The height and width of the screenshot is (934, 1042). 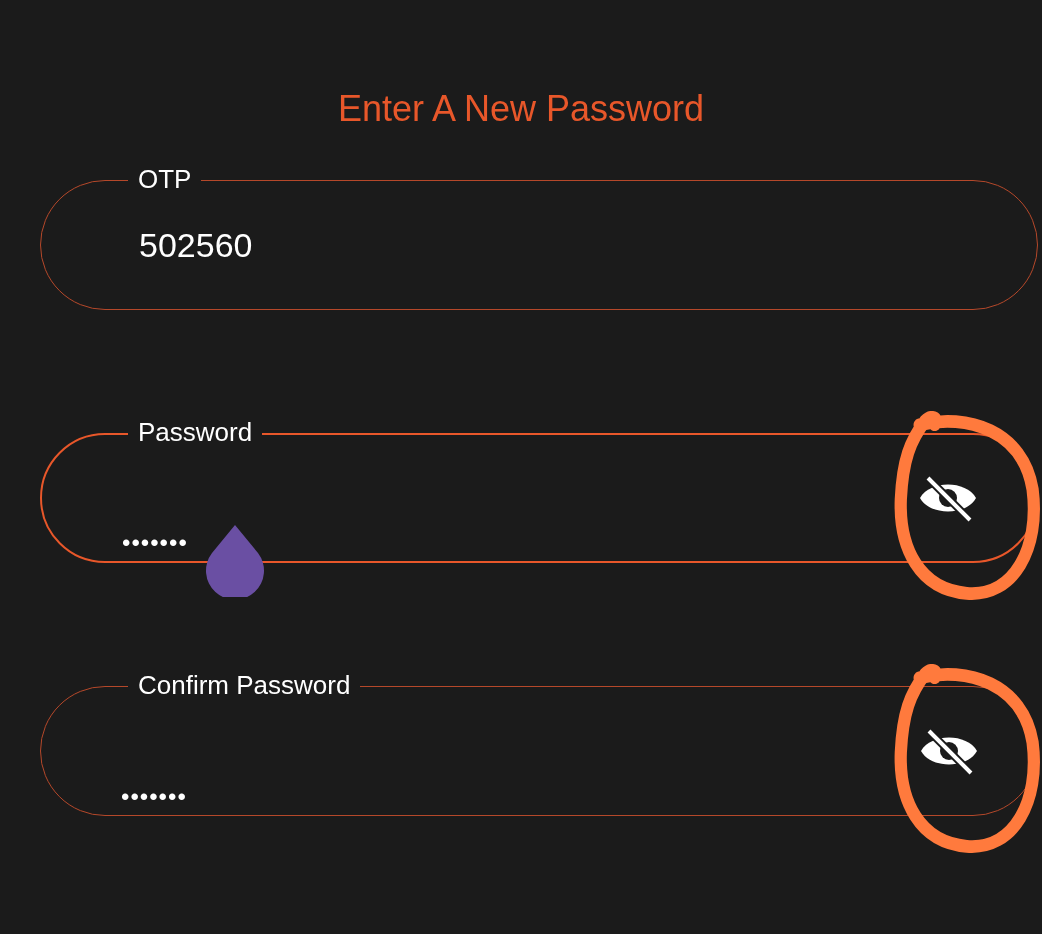 What do you see at coordinates (235, 560) in the screenshot?
I see `cursor-handle-icon` at bounding box center [235, 560].